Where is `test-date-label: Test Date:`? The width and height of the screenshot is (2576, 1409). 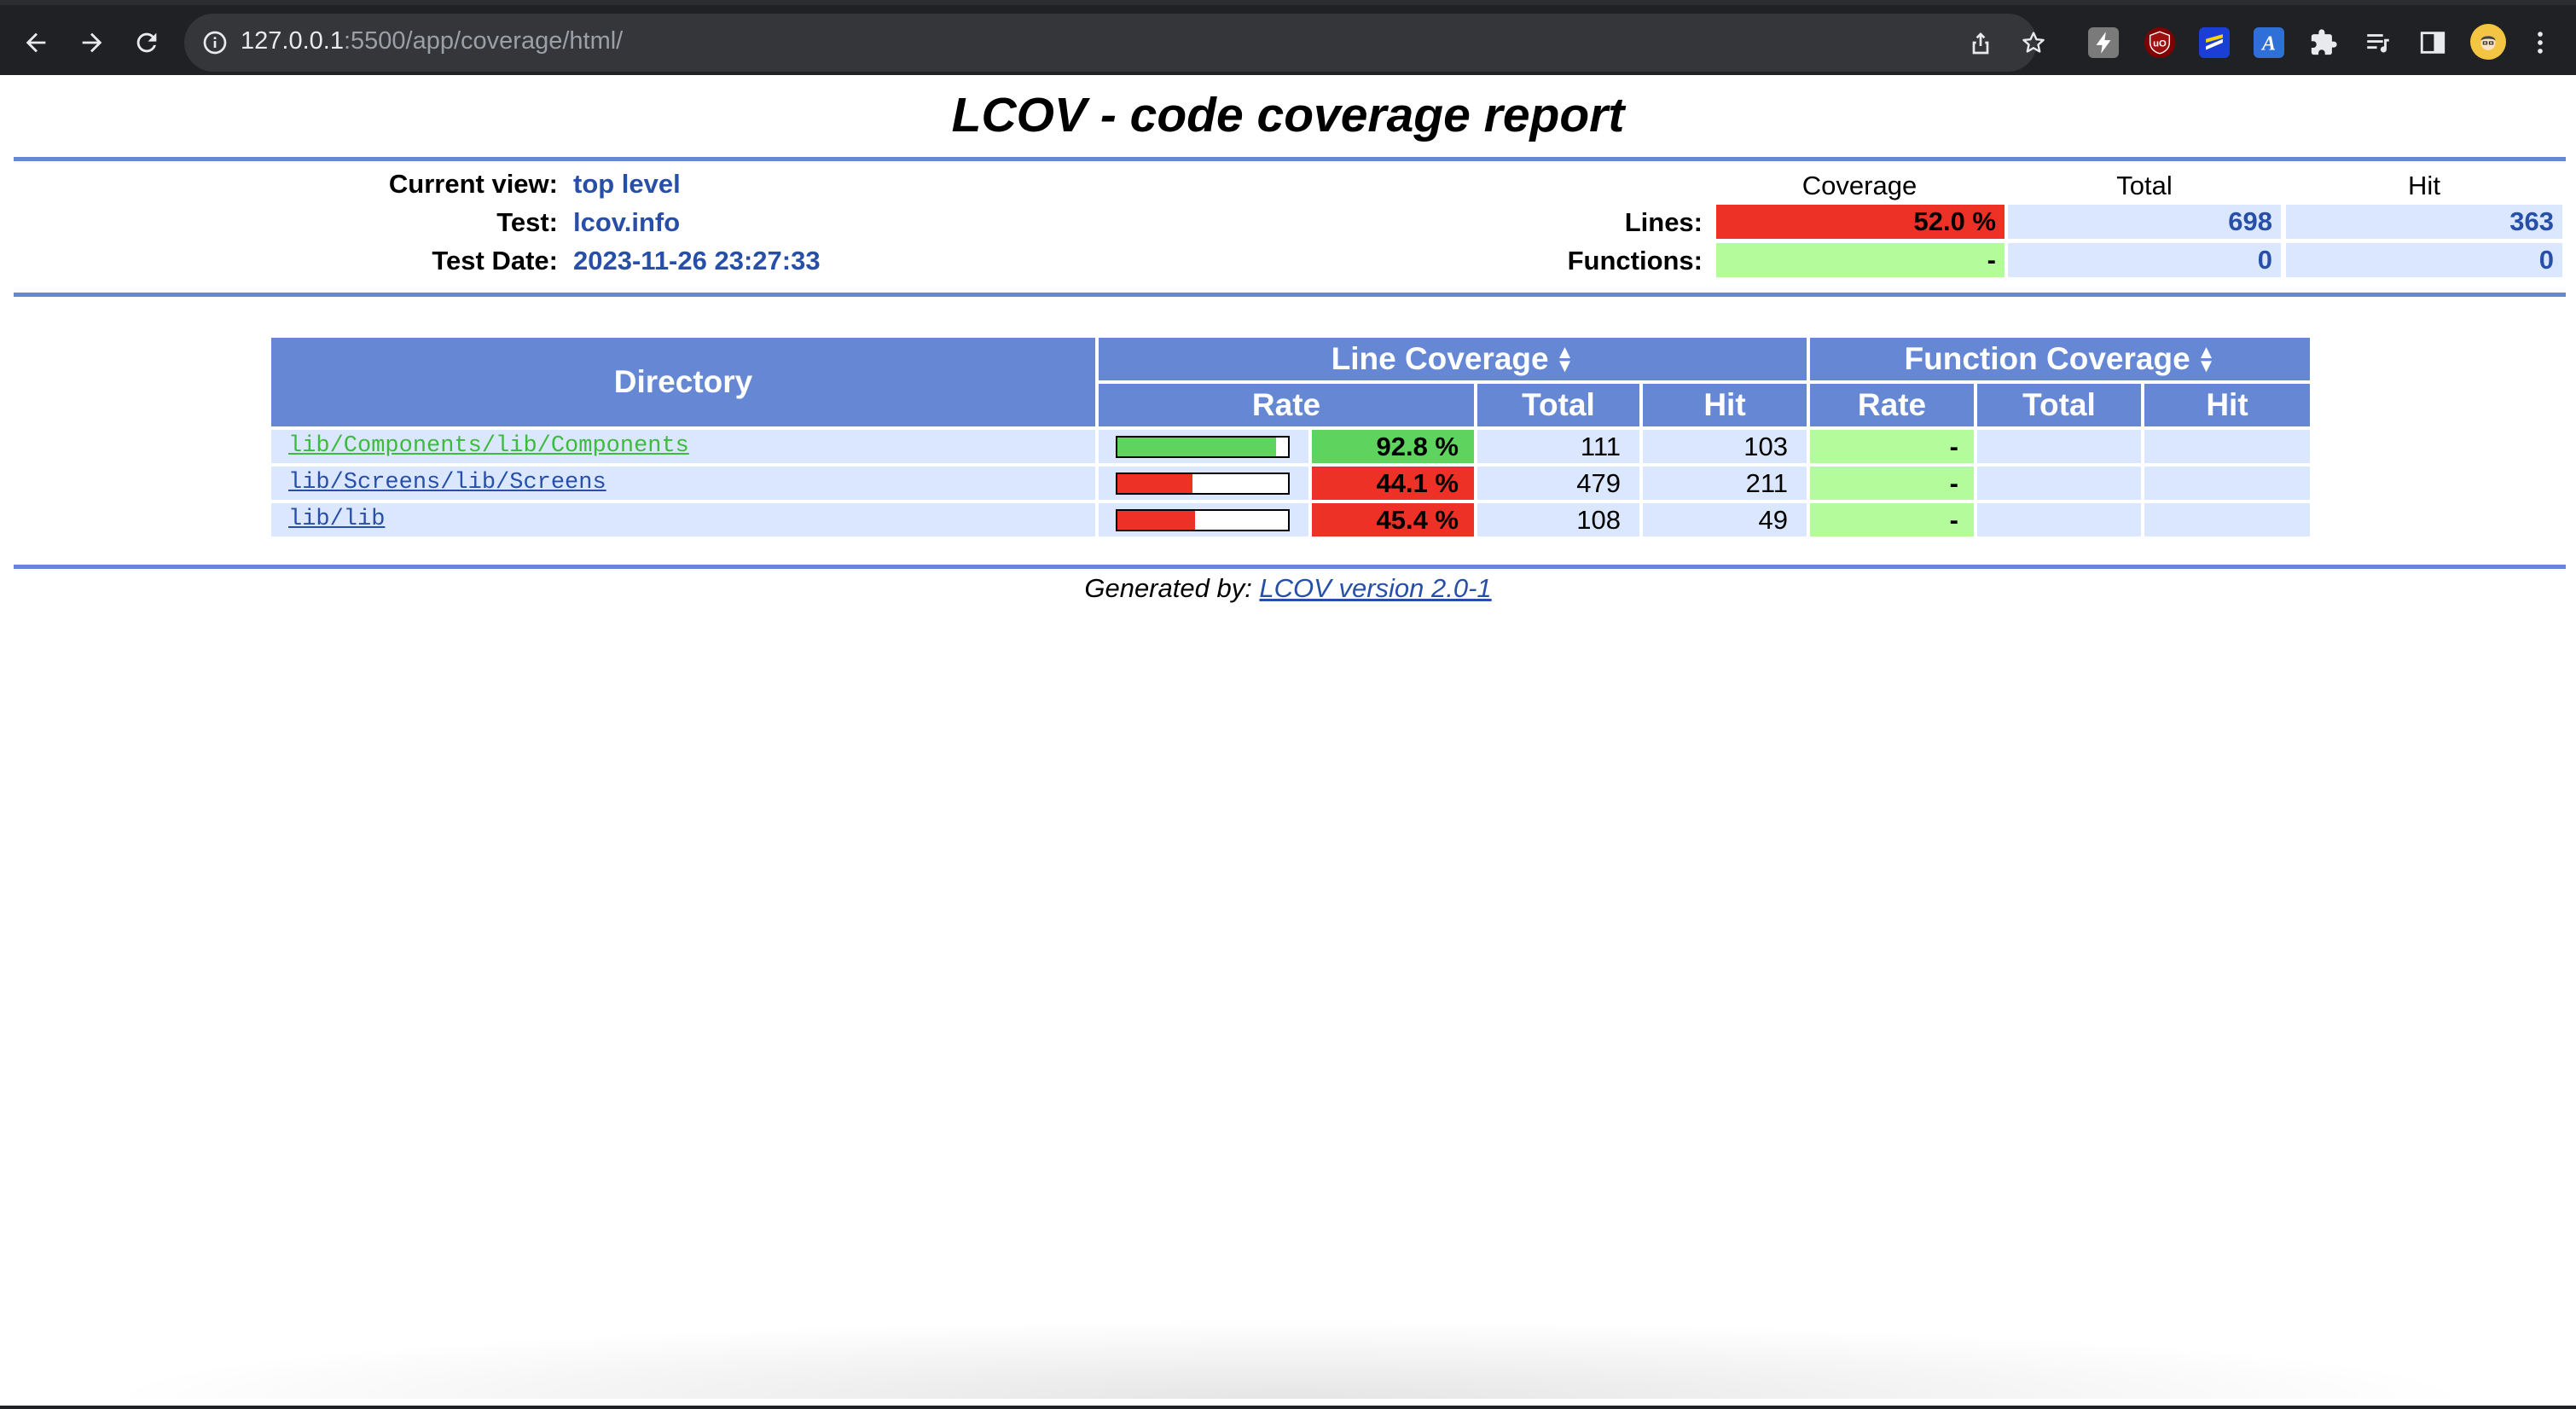
test-date-label: Test Date: is located at coordinates (495, 260).